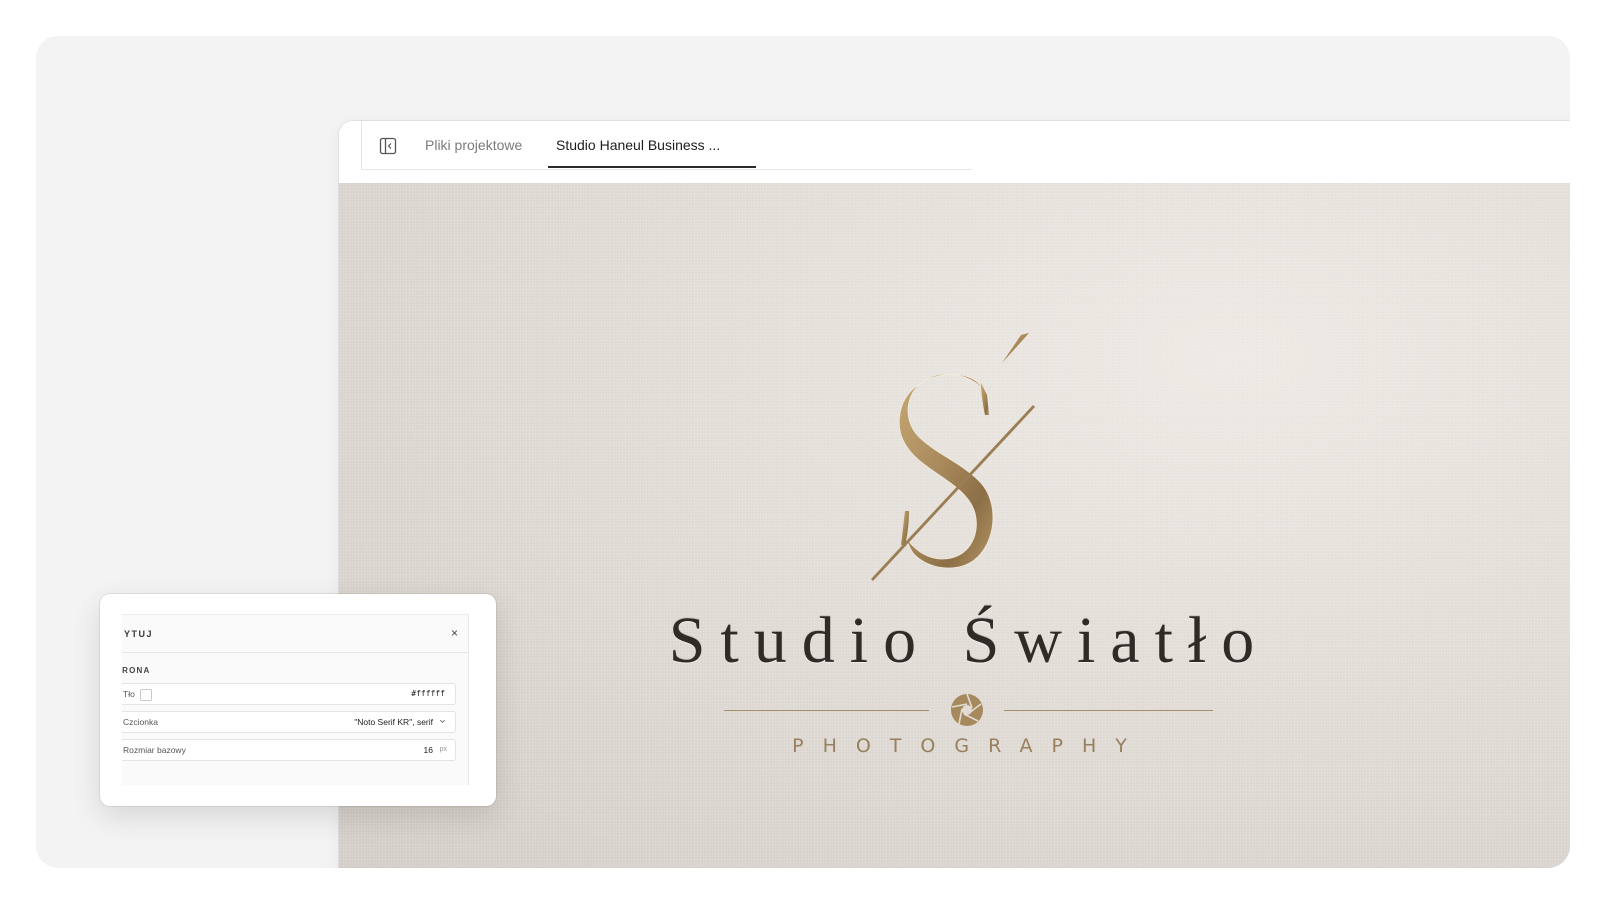  Describe the element at coordinates (129, 694) in the screenshot. I see `background-label: Tło` at that location.